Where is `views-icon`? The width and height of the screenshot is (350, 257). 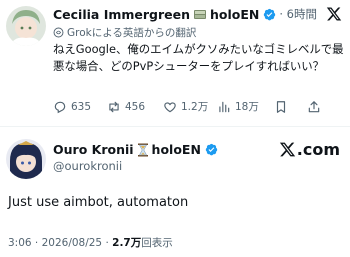 views-icon is located at coordinates (224, 106).